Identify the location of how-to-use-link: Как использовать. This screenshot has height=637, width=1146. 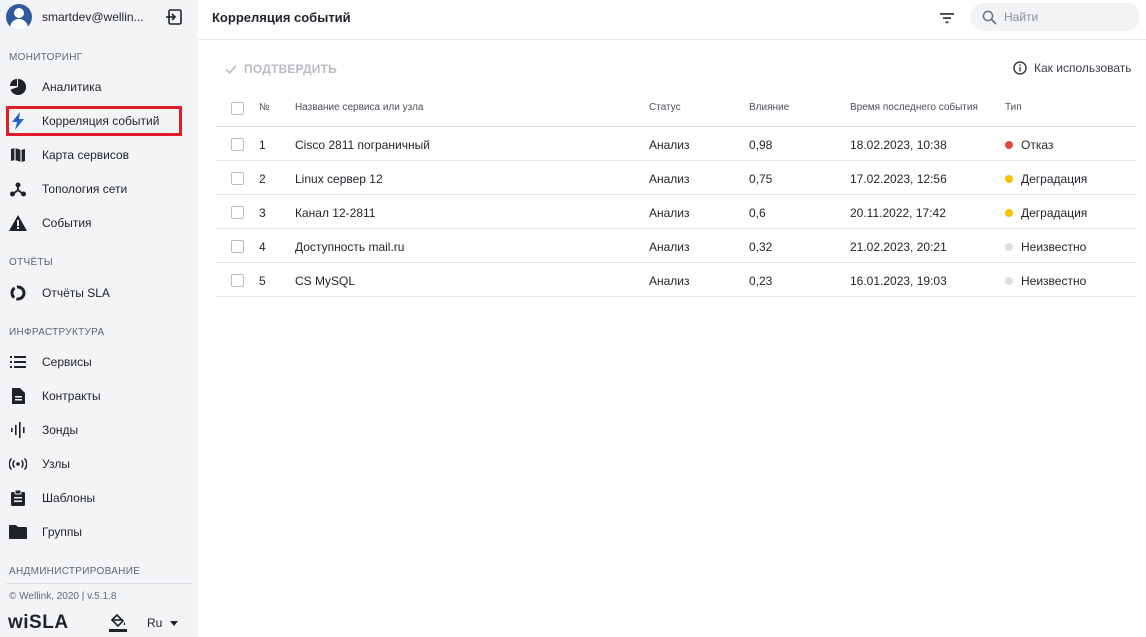
(1072, 68).